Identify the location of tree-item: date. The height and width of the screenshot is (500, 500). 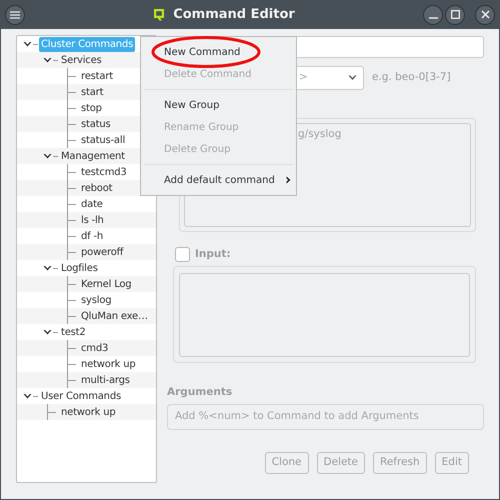
(92, 204).